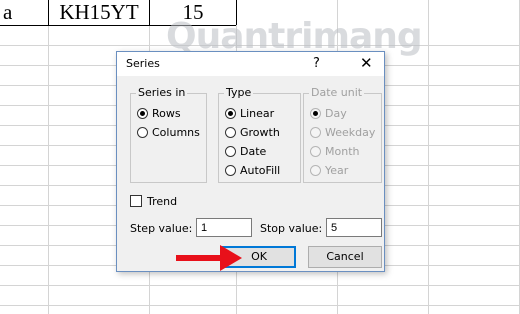 This screenshot has width=520, height=314. I want to click on radio-linear: Linear, so click(249, 113).